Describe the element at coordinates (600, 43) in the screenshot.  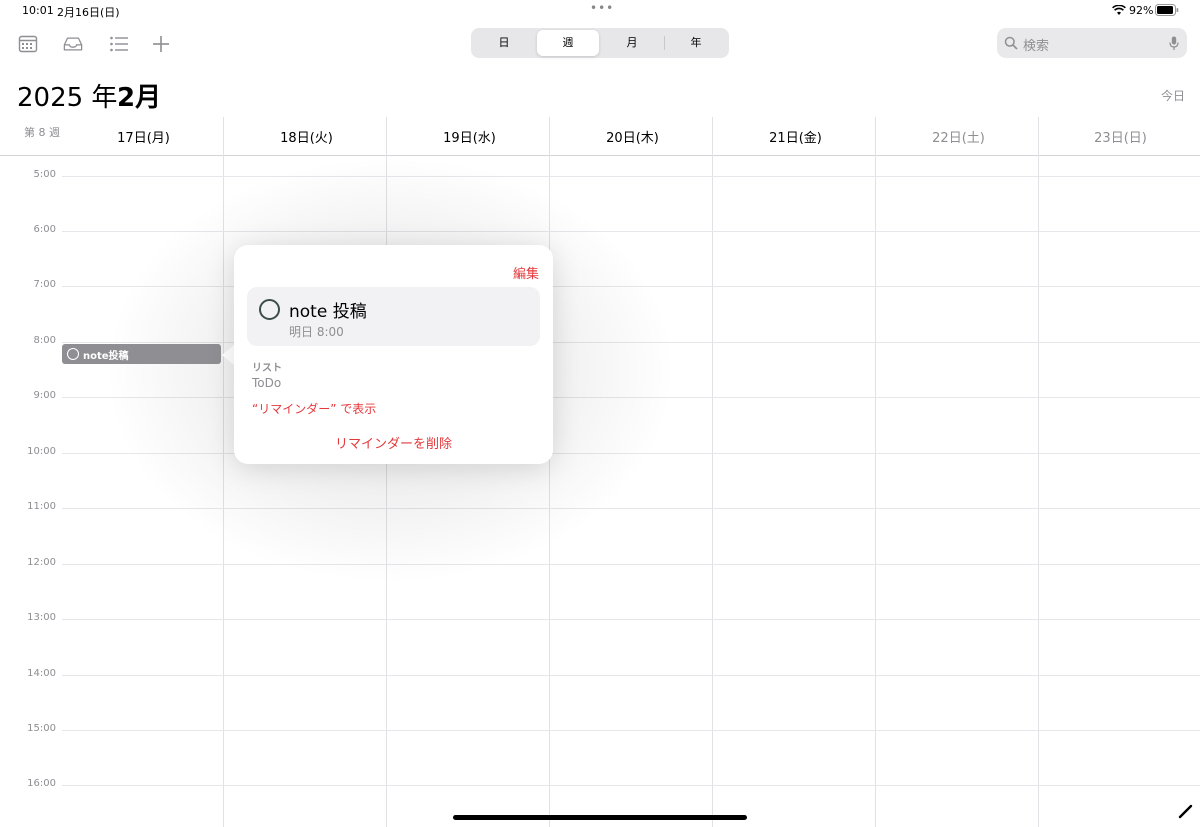
I see `view-segmented-control: 日 週 月 年` at that location.